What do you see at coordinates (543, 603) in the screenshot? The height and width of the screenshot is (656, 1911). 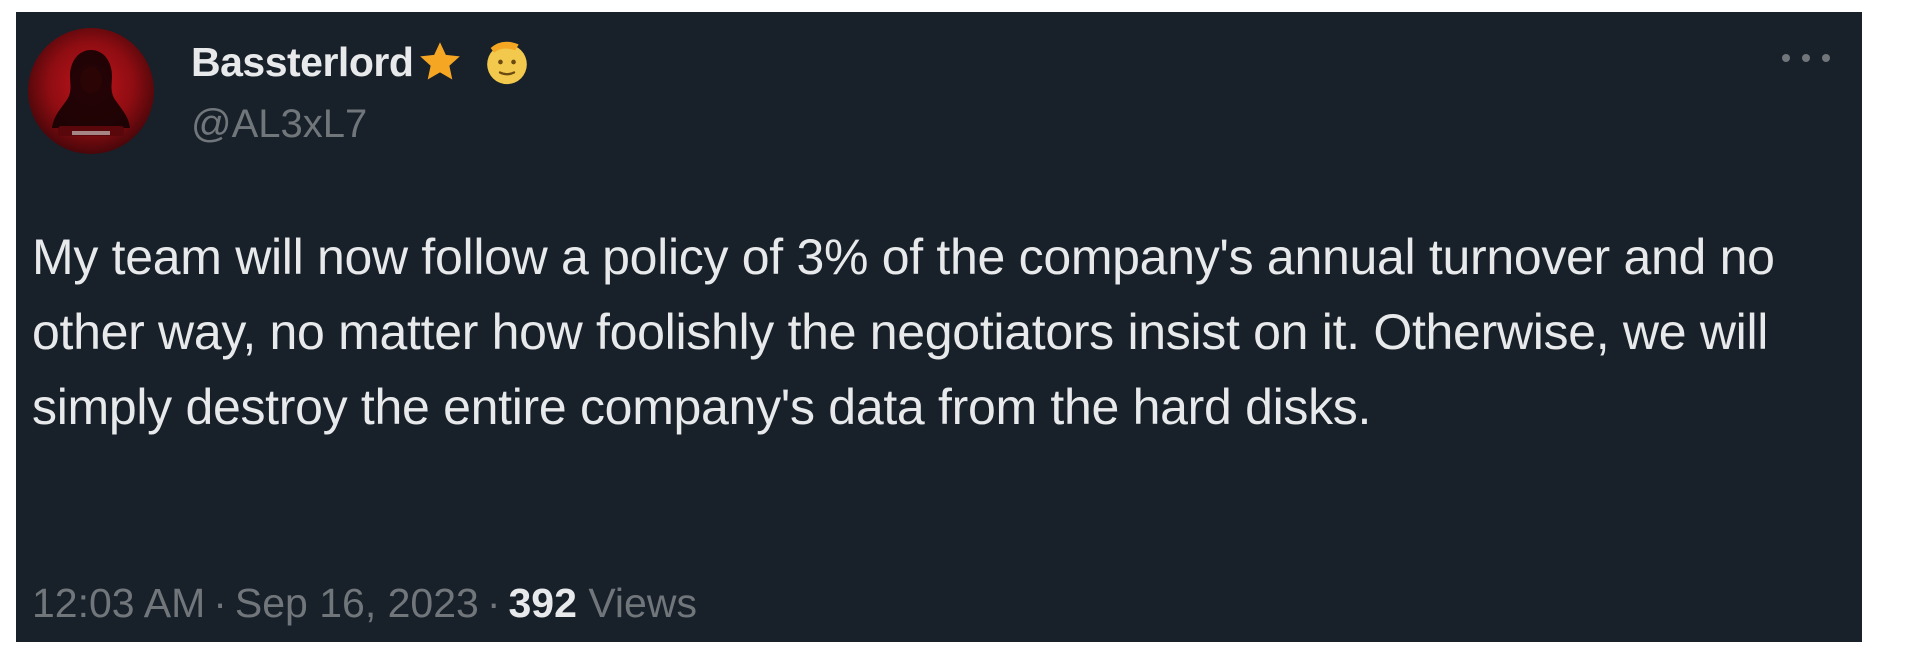 I see `views-count: 392` at bounding box center [543, 603].